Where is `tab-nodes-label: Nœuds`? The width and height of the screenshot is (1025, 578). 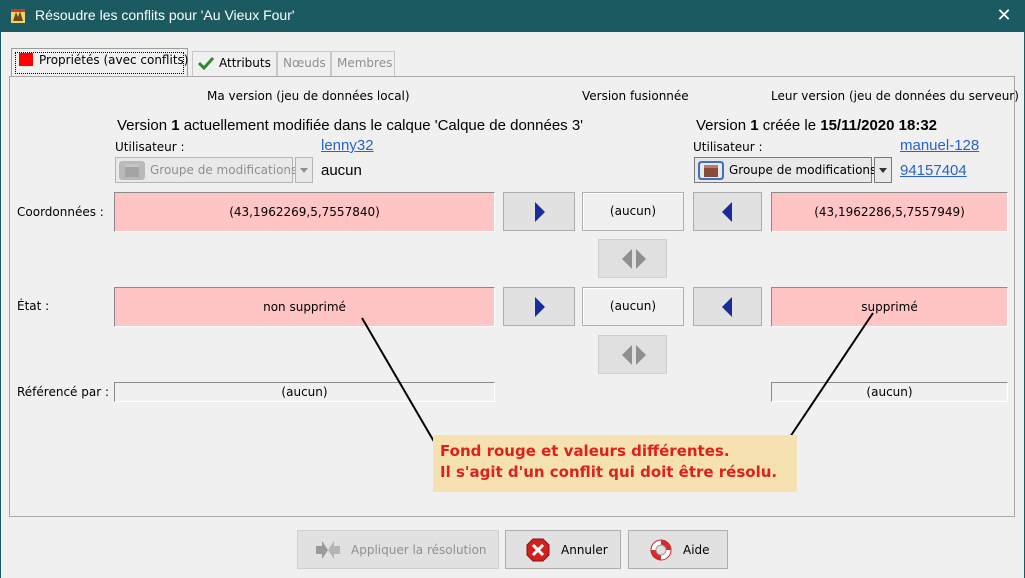 tab-nodes-label: Nœuds is located at coordinates (304, 63).